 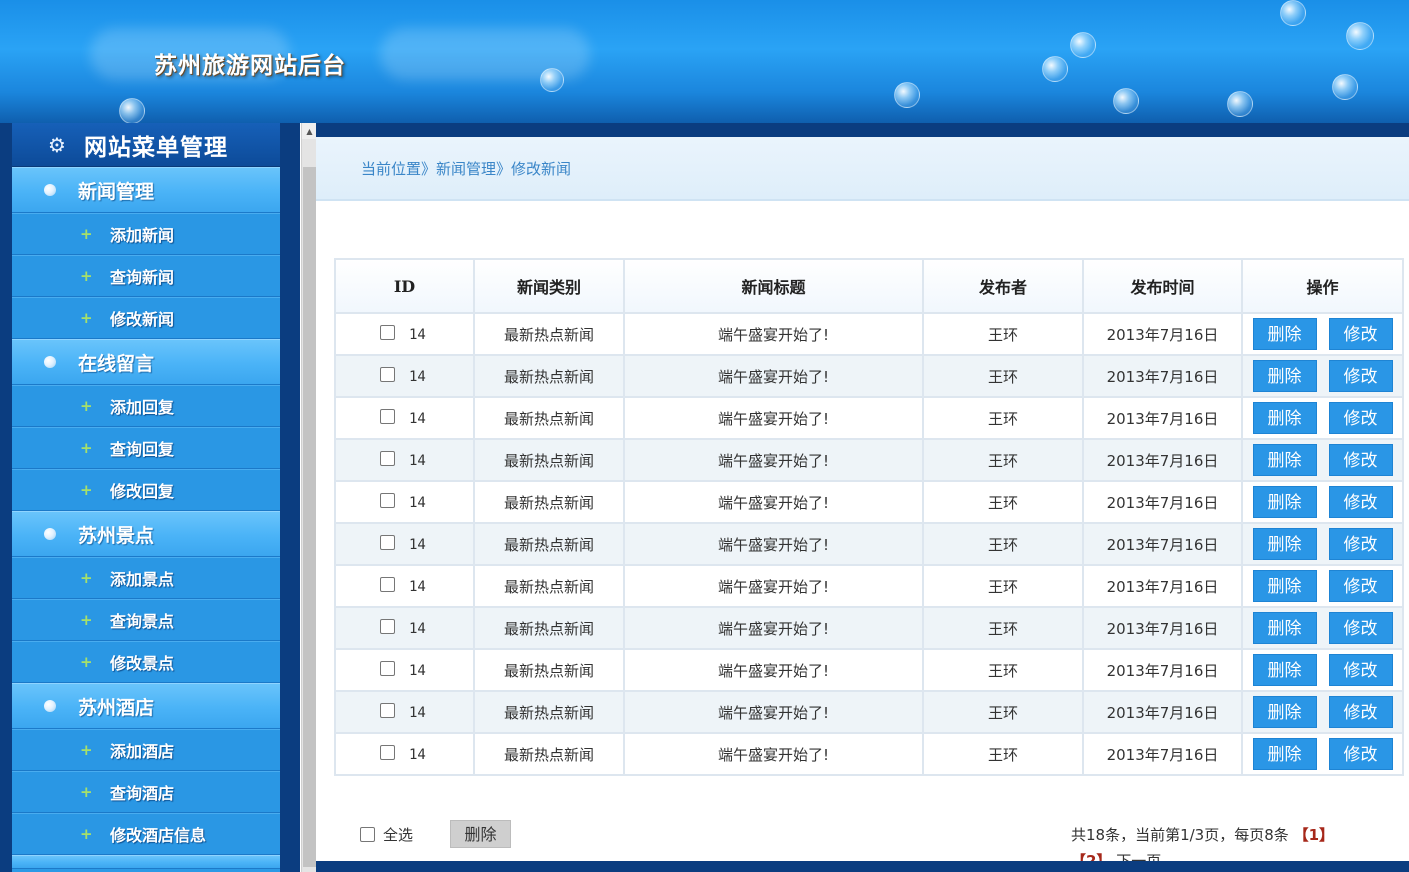 I want to click on sidebar-item-edit-hotel: + 修改酒店信息, so click(x=146, y=834).